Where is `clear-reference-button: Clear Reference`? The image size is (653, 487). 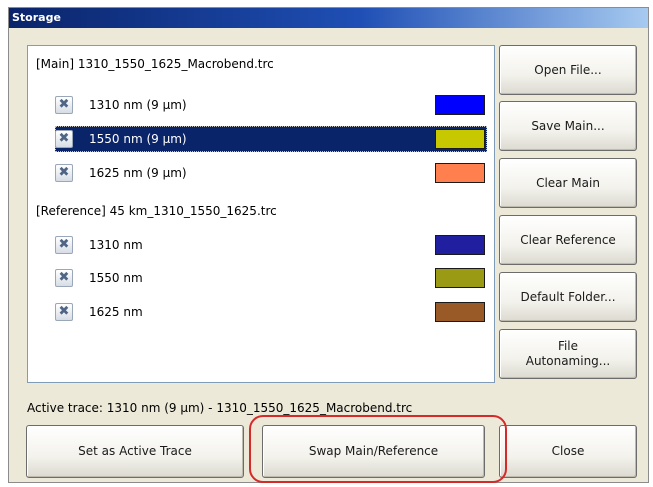
clear-reference-button: Clear Reference is located at coordinates (568, 240).